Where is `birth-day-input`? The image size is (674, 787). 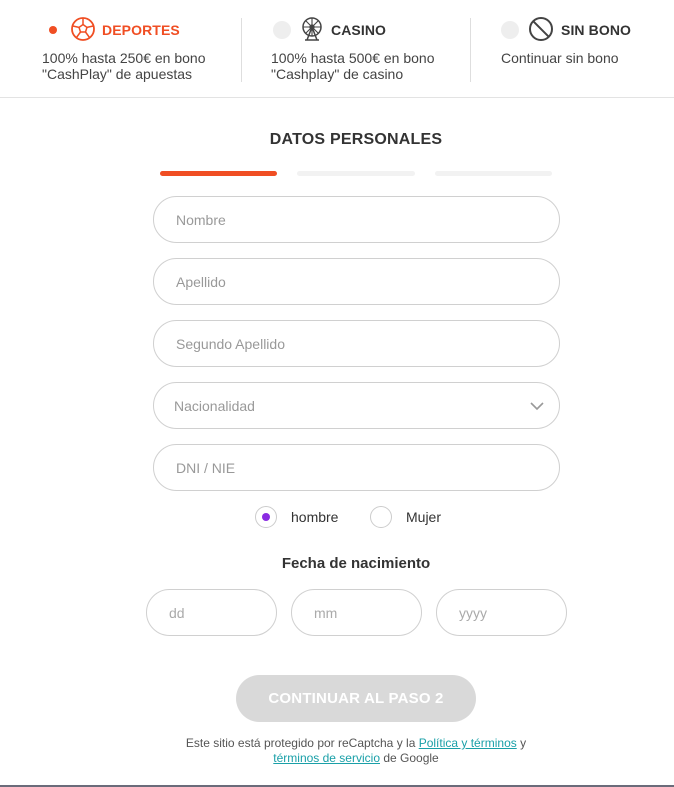
birth-day-input is located at coordinates (211, 612).